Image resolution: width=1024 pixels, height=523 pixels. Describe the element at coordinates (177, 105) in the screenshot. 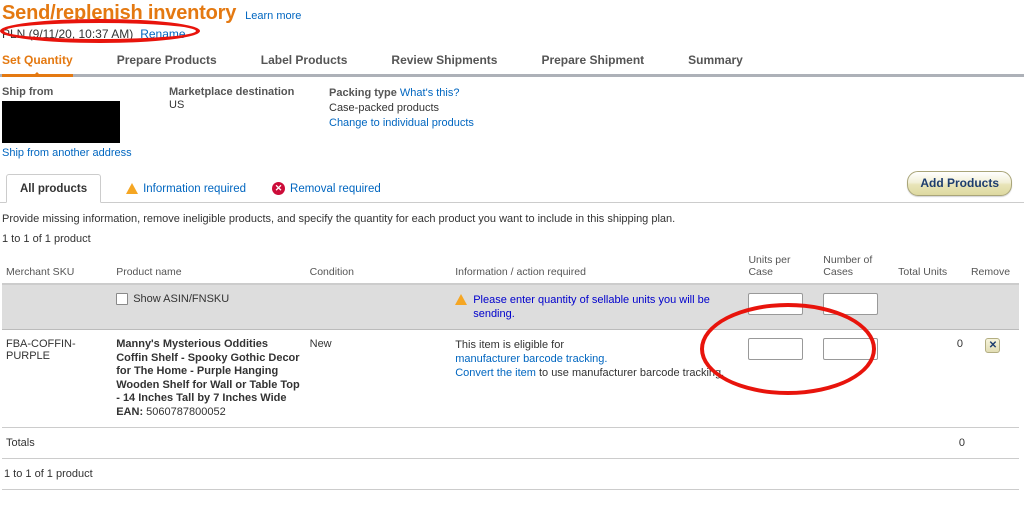

I see `destination-value: US` at that location.